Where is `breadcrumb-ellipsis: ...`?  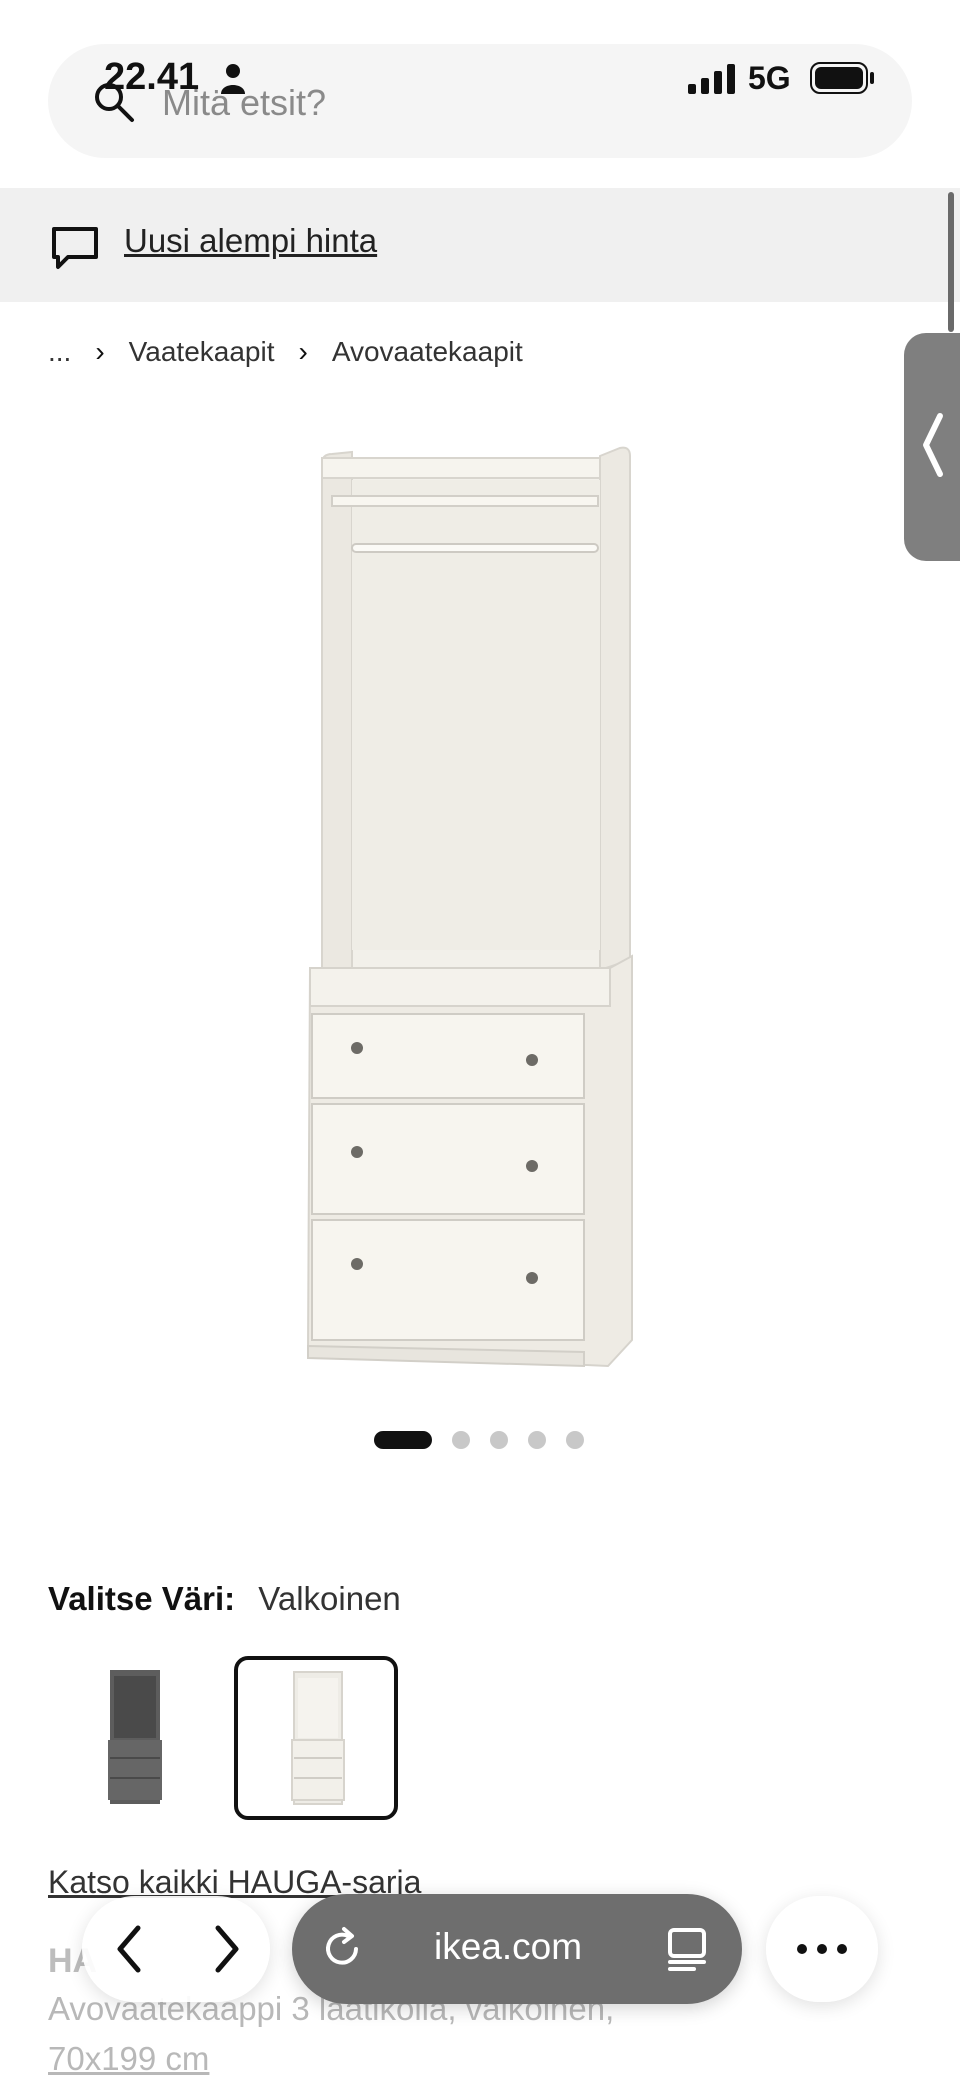
breadcrumb-ellipsis: ... is located at coordinates (59, 352).